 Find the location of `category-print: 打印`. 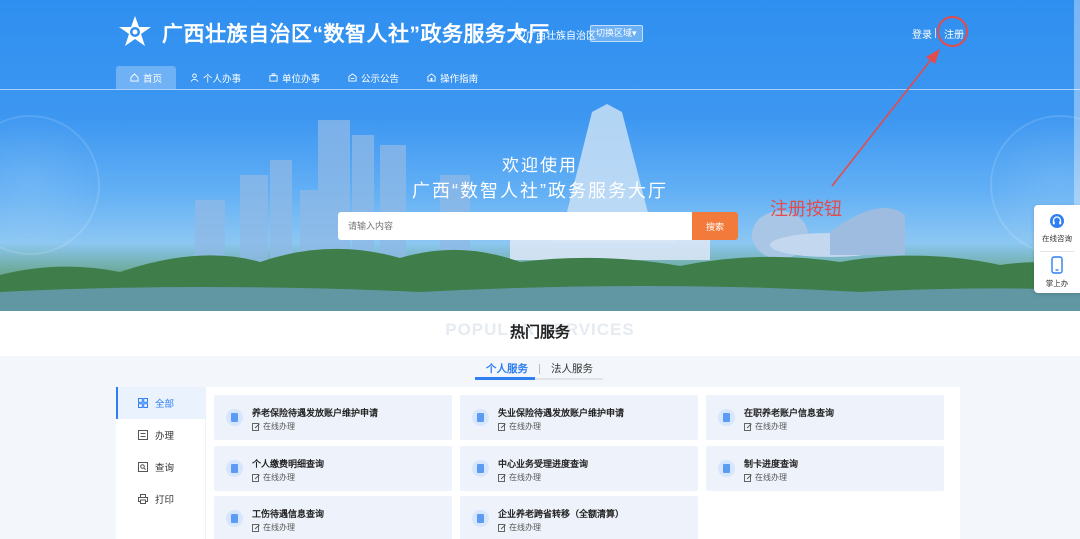

category-print: 打印 is located at coordinates (161, 499).